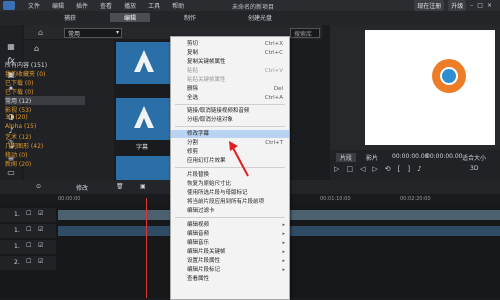  I want to click on track-header: 1. ☐ ☑, so click(28, 215).